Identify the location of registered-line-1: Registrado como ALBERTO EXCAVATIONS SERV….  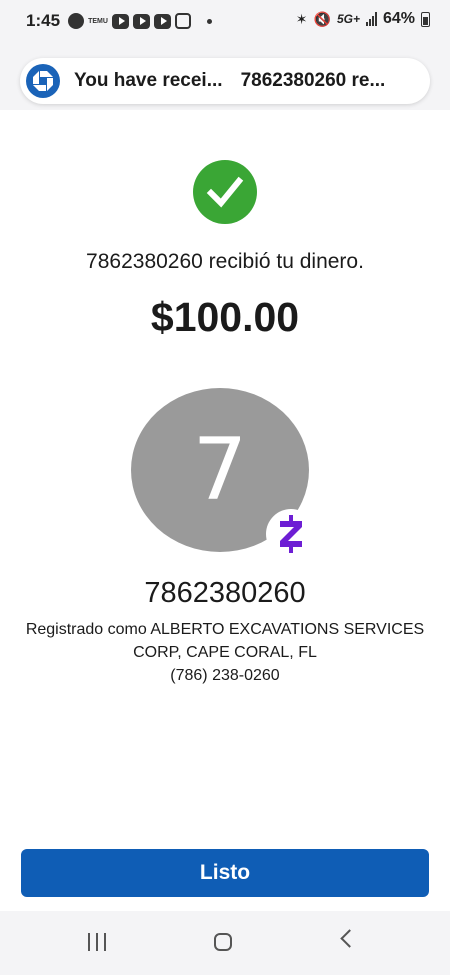
(225, 629).